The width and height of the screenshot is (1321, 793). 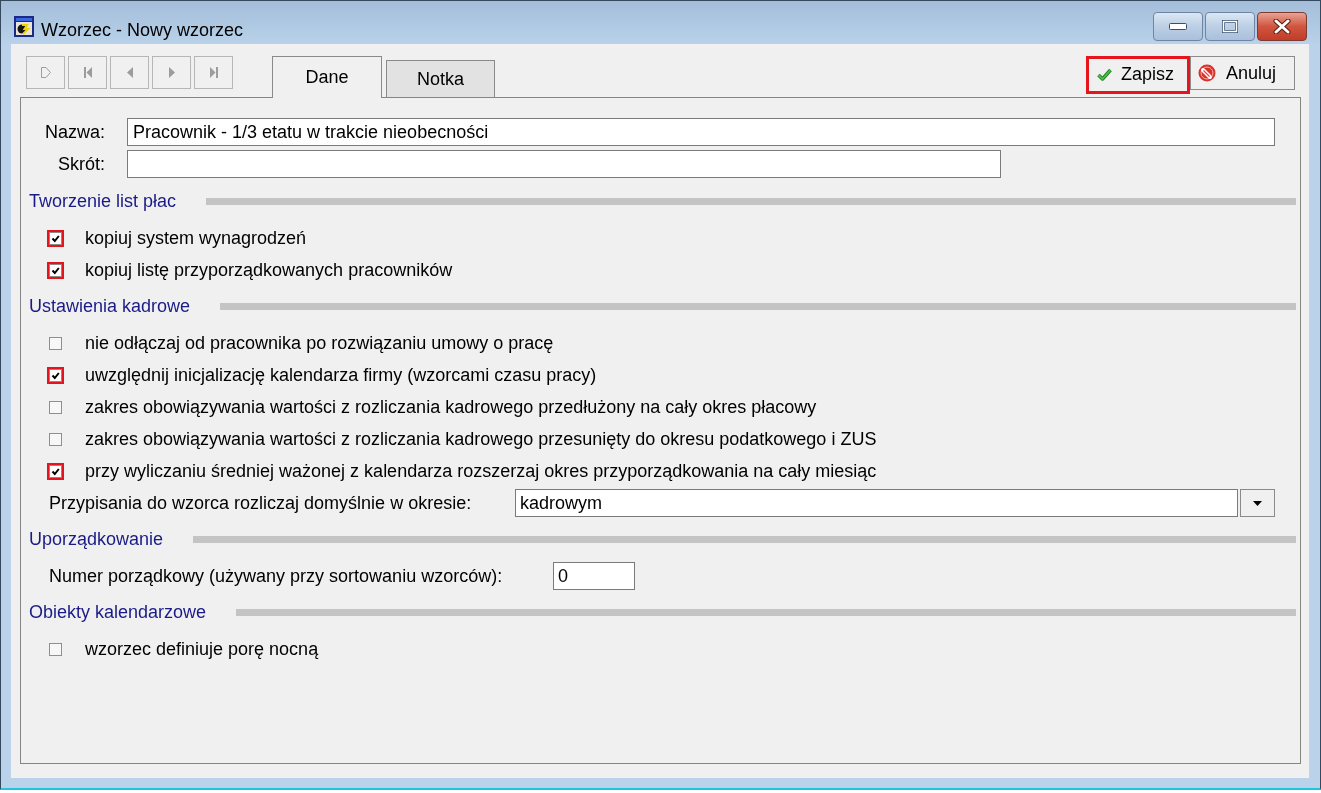 I want to click on section-title: Tworzenie list płac, so click(x=103, y=201).